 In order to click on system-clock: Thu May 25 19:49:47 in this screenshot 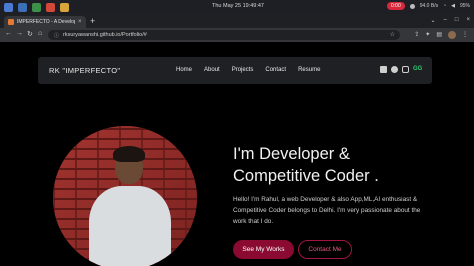, I will do `click(238, 6)`.